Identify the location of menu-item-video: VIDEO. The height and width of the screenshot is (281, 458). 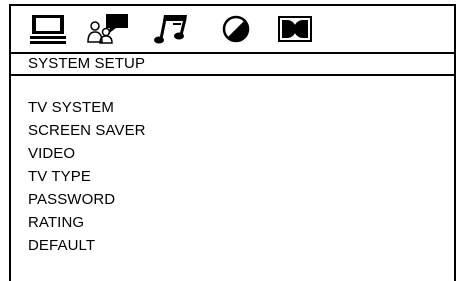
(87, 153).